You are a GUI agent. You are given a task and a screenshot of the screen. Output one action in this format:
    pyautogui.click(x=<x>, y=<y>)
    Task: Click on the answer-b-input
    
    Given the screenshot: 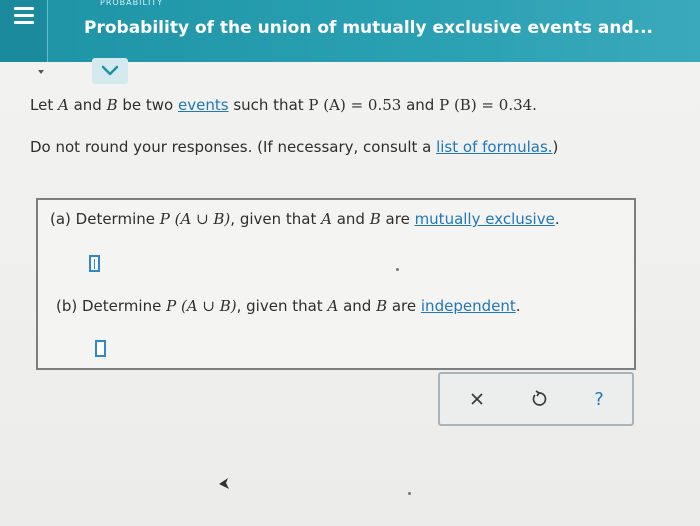 What is the action you would take?
    pyautogui.click(x=100, y=348)
    